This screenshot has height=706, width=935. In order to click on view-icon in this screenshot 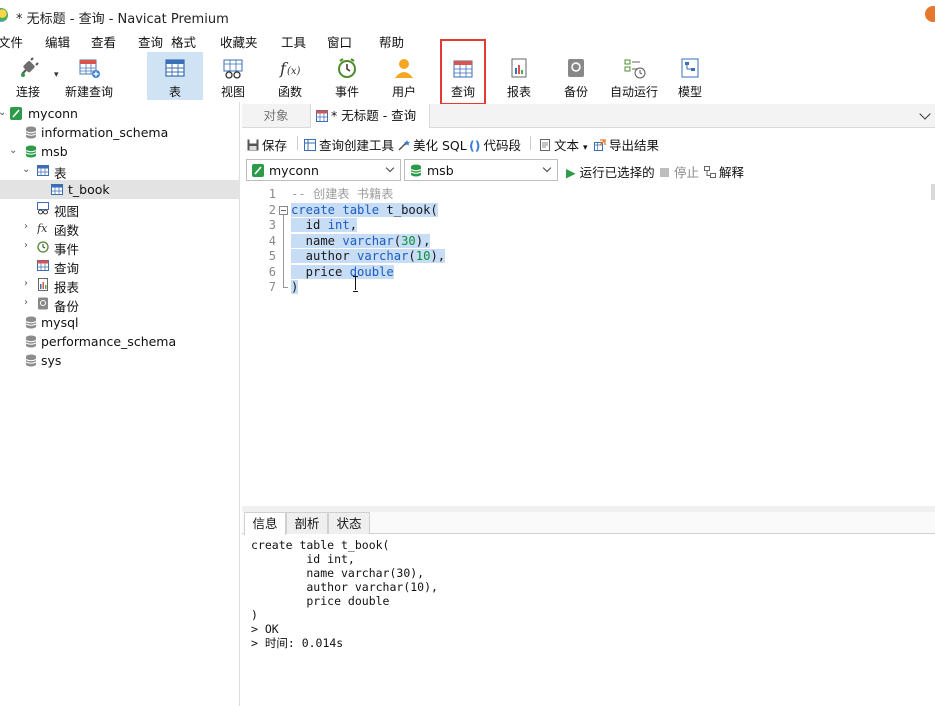, I will do `click(233, 69)`.